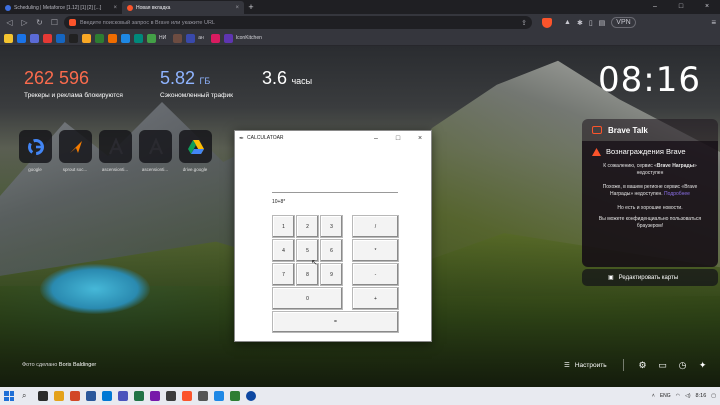 The width and height of the screenshot is (720, 405). I want to click on brave-icon, so click(187, 396).